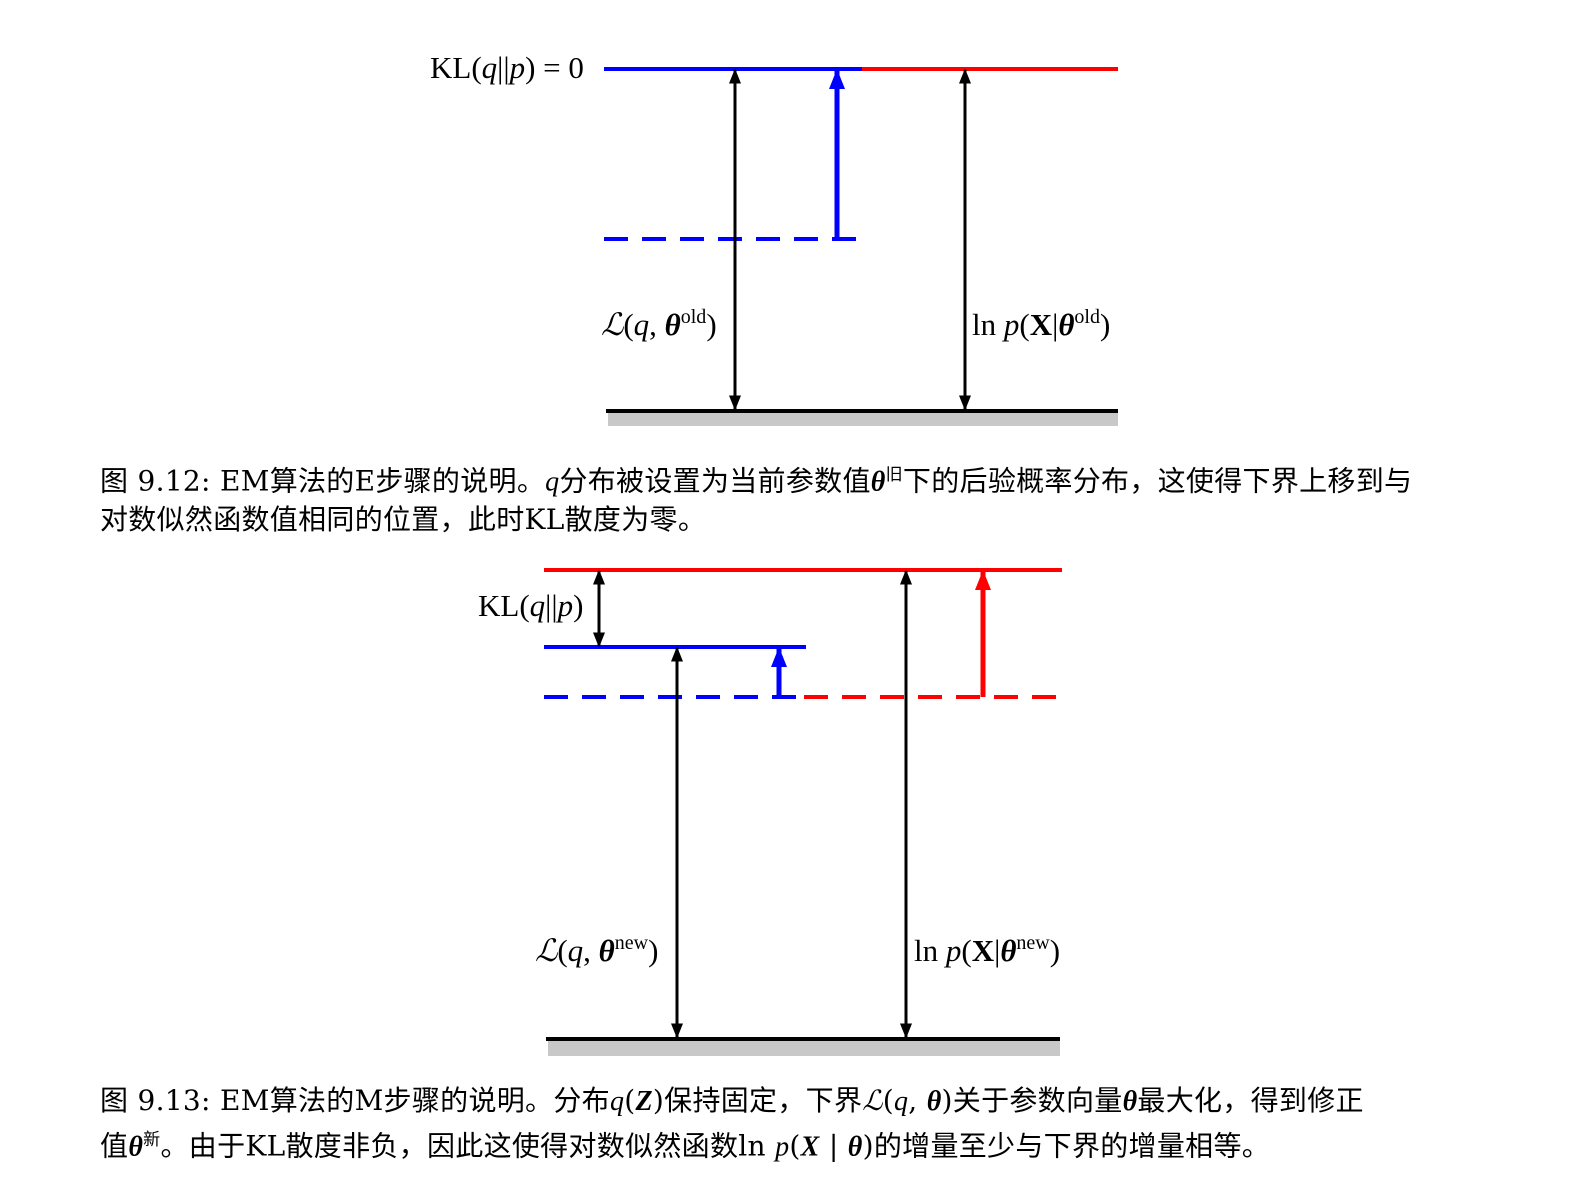 This screenshot has width=1594, height=1196. I want to click on kl-zero-label: KL(q||p) = 0, so click(507, 67).